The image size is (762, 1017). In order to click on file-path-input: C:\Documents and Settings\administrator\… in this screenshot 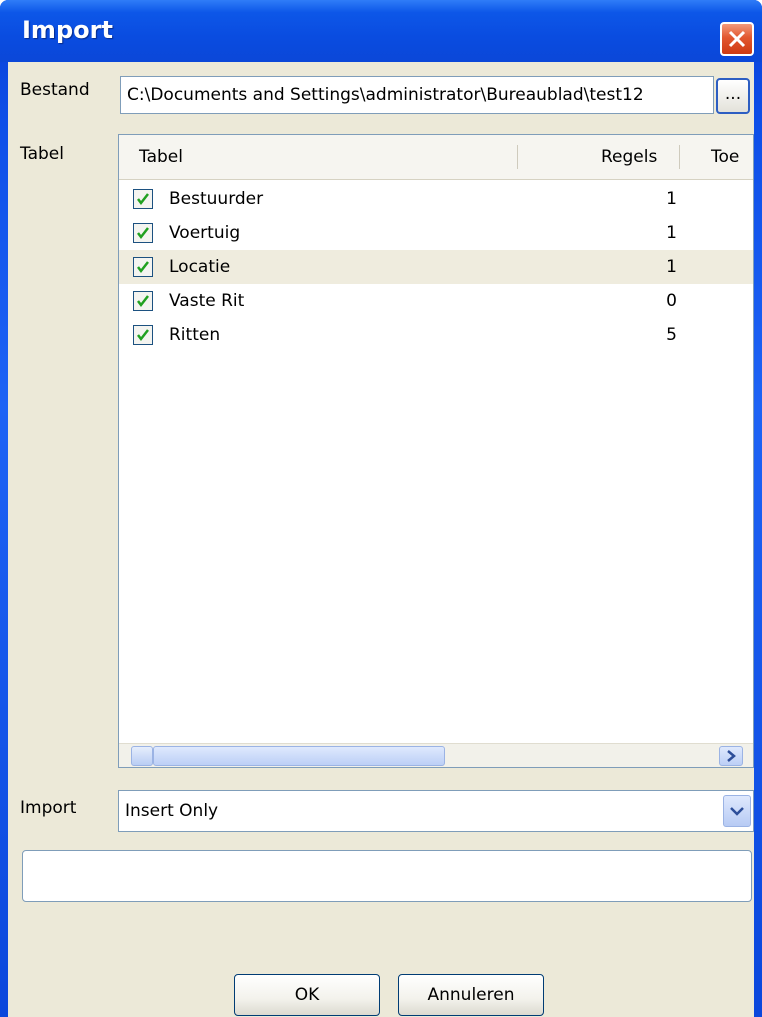, I will do `click(417, 95)`.